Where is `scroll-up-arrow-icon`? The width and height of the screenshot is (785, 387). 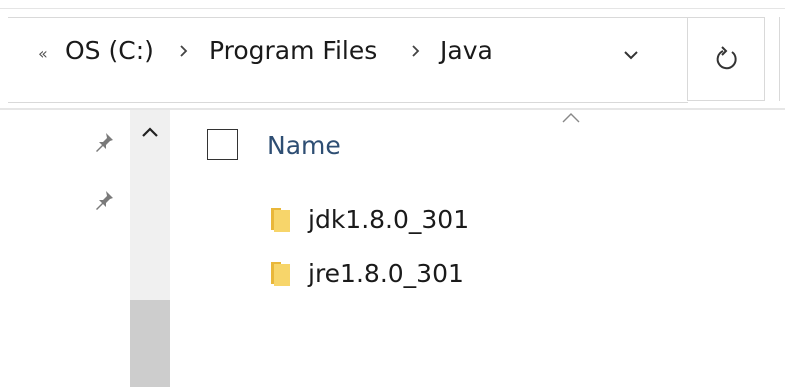
scroll-up-arrow-icon is located at coordinates (150, 134).